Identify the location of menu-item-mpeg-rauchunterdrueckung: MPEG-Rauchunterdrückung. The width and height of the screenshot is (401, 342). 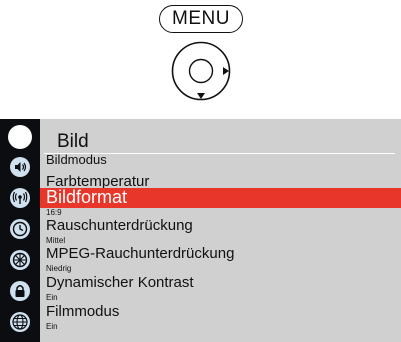
(140, 253).